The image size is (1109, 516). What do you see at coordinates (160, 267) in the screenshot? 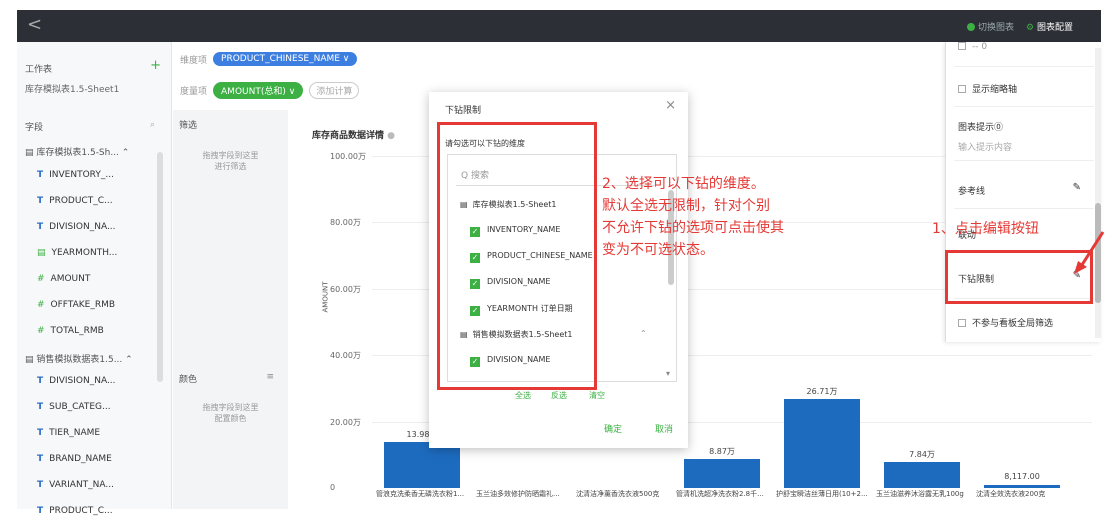
I see `fields-scrollbar` at bounding box center [160, 267].